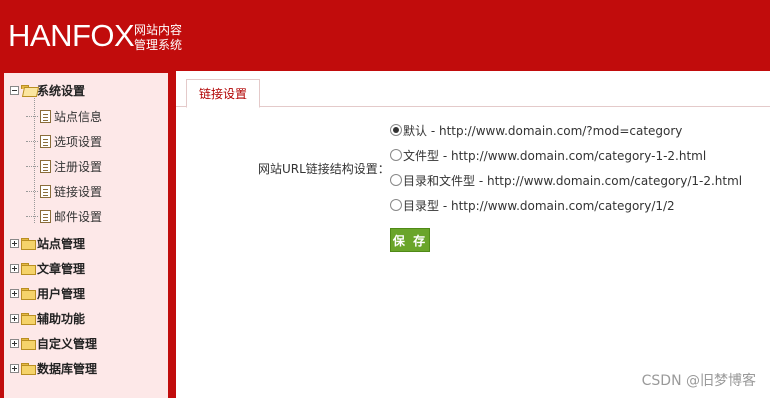 The height and width of the screenshot is (398, 770). What do you see at coordinates (61, 293) in the screenshot?
I see `sidebar-group-label: 用户管理` at bounding box center [61, 293].